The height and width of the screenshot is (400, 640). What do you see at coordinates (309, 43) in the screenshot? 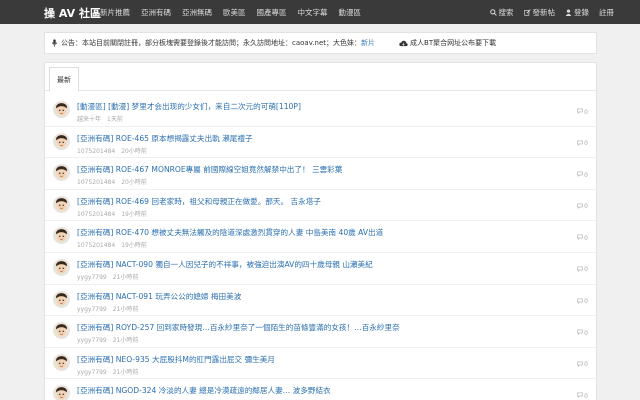
I see `domain-link: caoav.net` at bounding box center [309, 43].